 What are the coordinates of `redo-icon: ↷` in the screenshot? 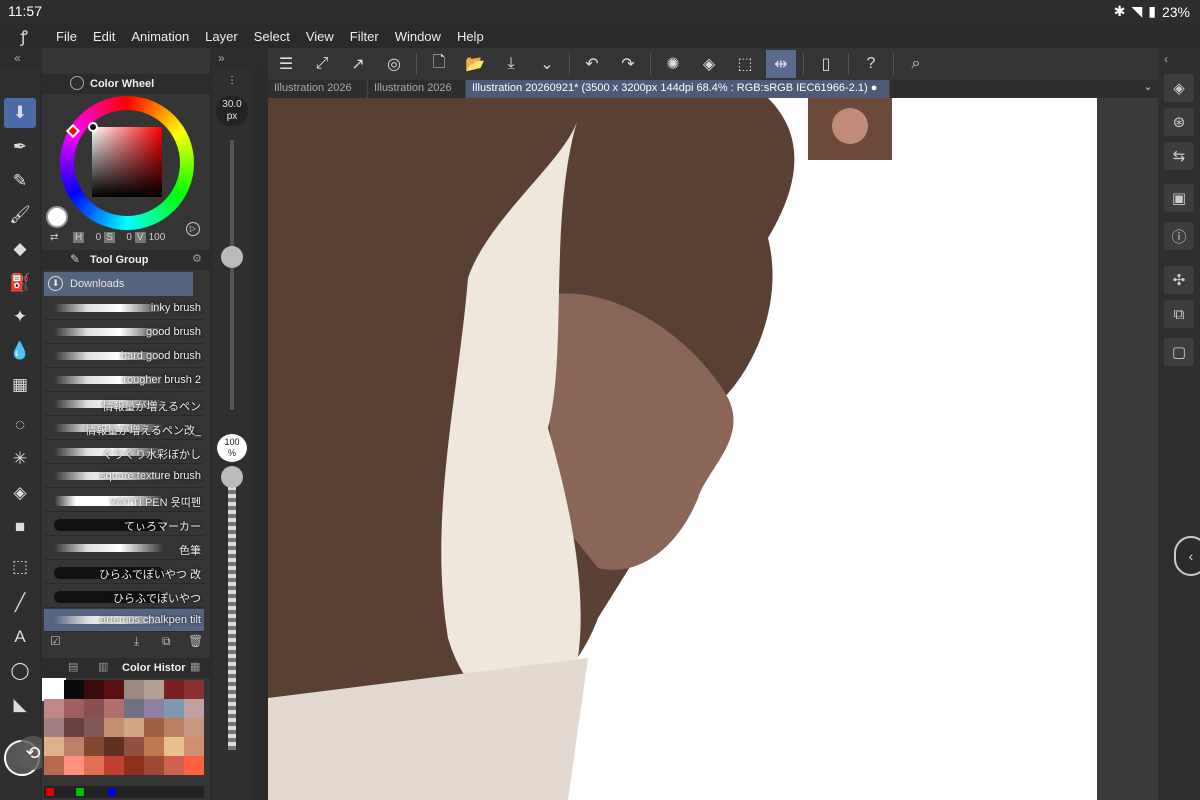 It's located at (628, 64).